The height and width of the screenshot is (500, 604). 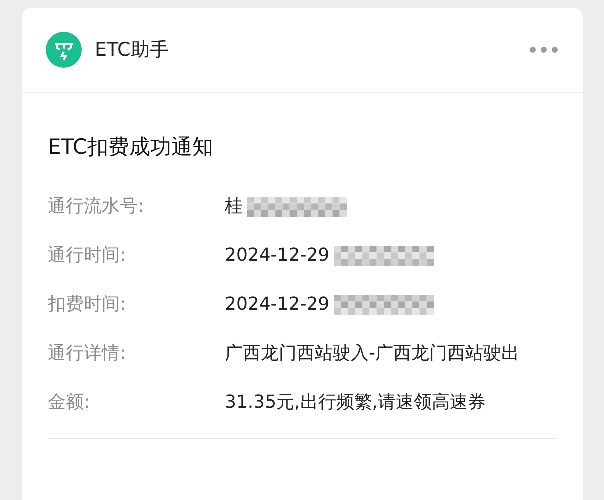 I want to click on field-value: 广西龙门西站驶入-广西龙门西站驶出, so click(x=372, y=354).